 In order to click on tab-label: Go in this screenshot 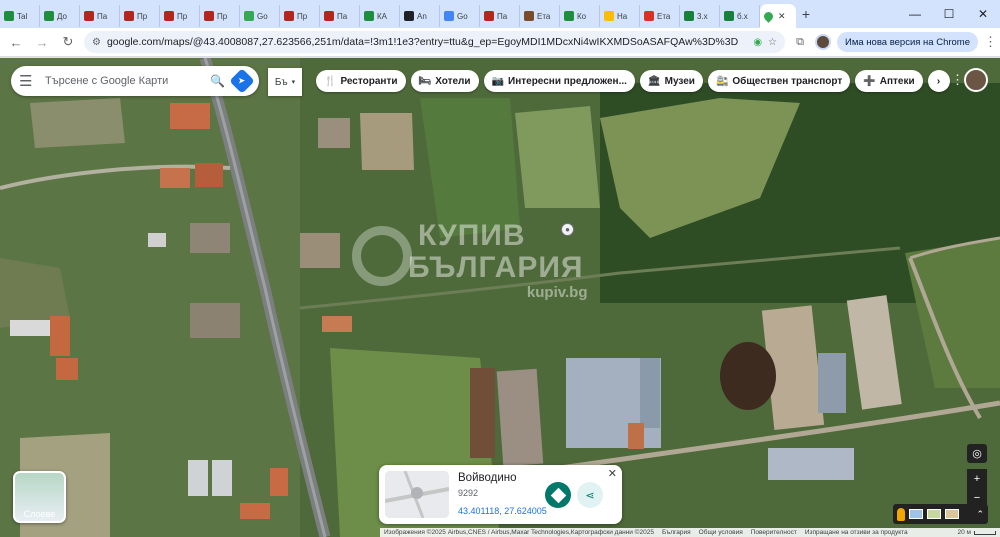, I will do `click(462, 16)`.